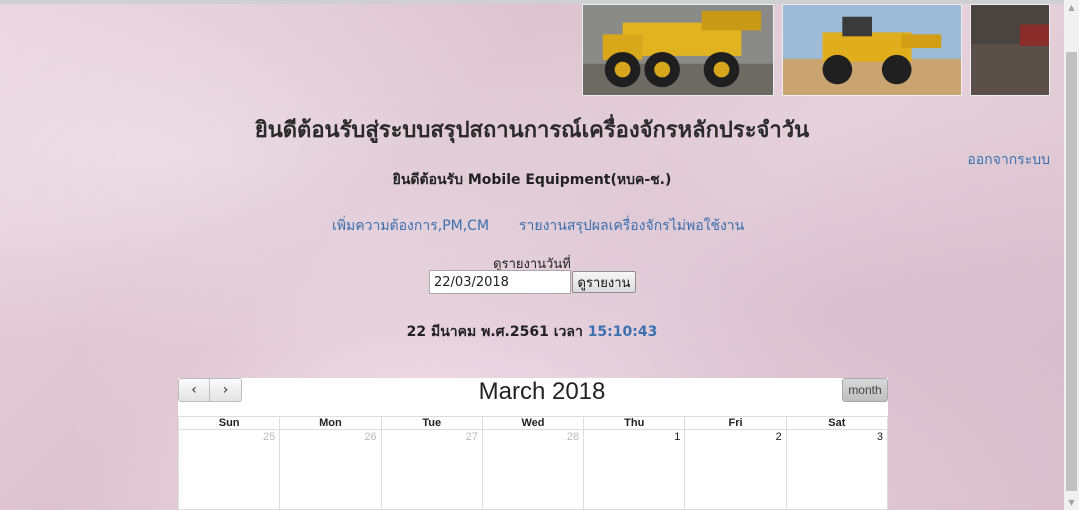 The width and height of the screenshot is (1079, 510). I want to click on banner-image-mine, so click(1010, 50).